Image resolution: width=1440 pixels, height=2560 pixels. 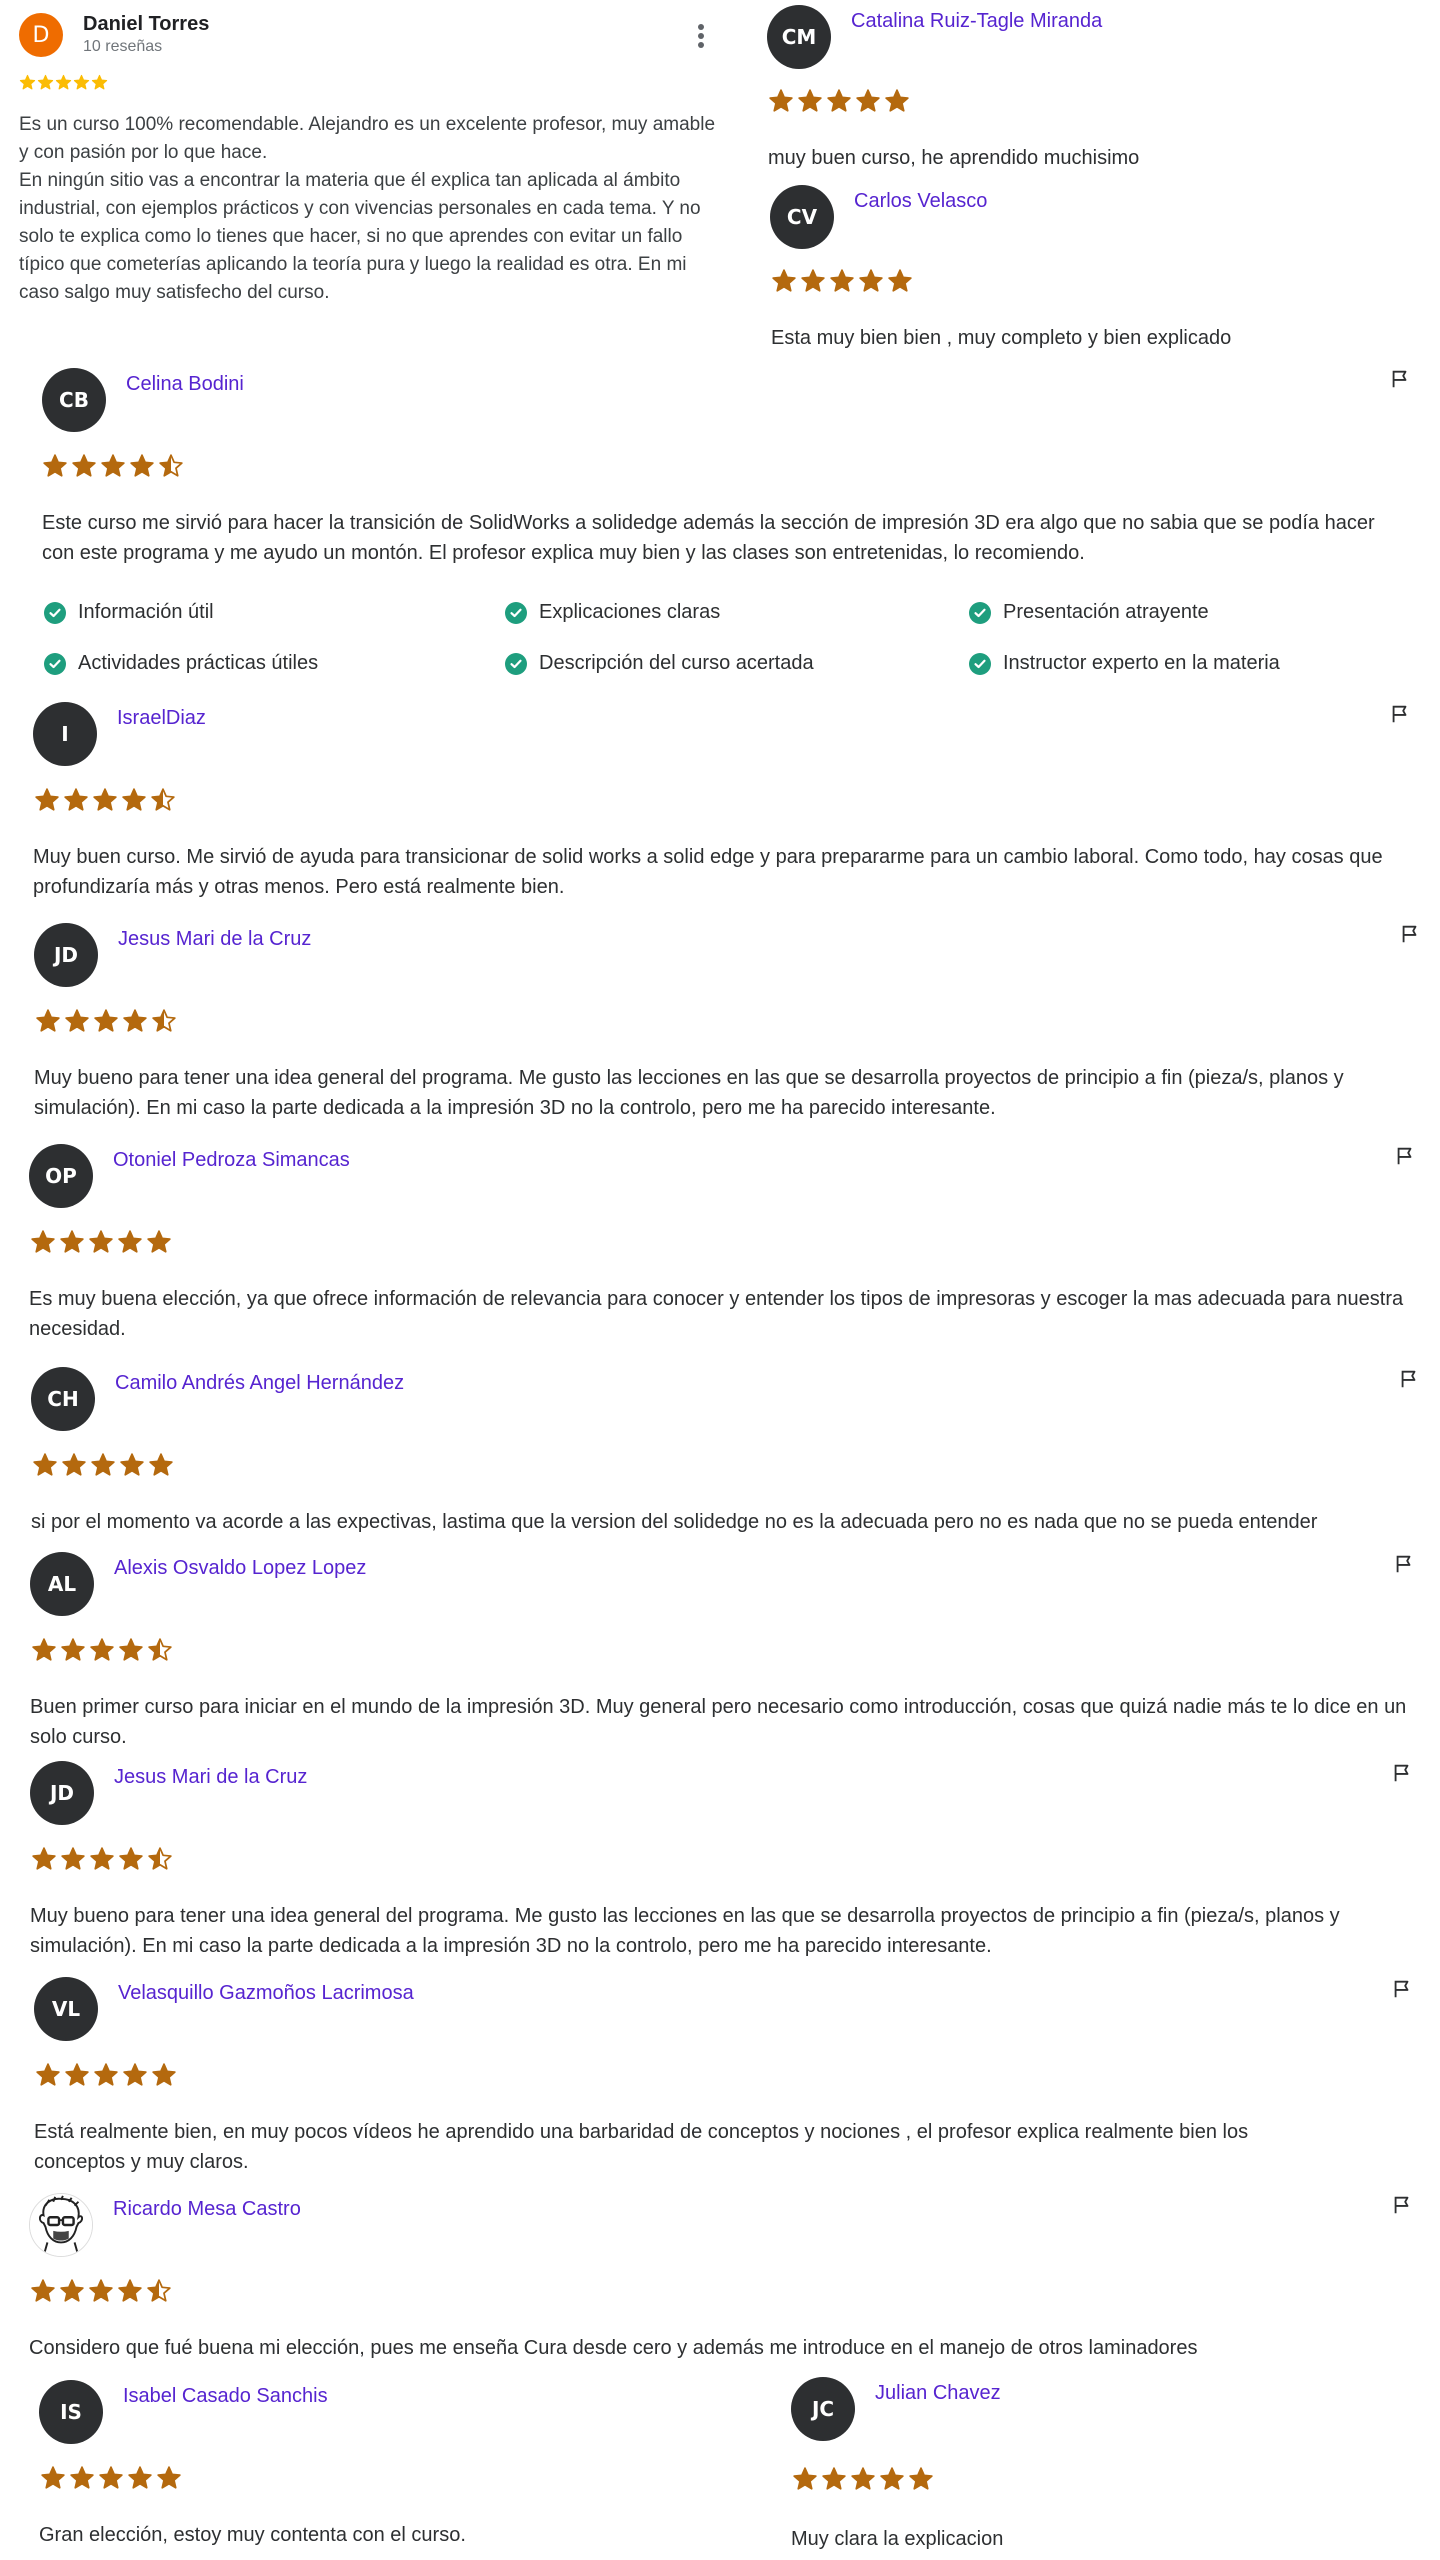 What do you see at coordinates (129, 612) in the screenshot?
I see `tag-item: Información útil` at bounding box center [129, 612].